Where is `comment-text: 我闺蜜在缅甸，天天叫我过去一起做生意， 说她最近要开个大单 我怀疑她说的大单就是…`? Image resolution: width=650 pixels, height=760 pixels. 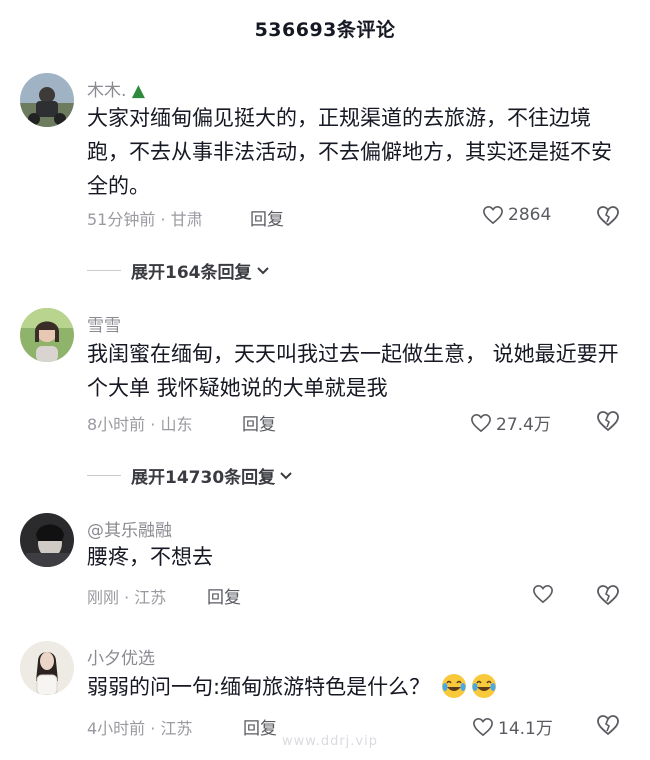
comment-text: 我闺蜜在缅甸，天天叫我过去一起做生意， 说她最近要开个大单 我怀疑她说的大单就是… is located at coordinates (353, 371).